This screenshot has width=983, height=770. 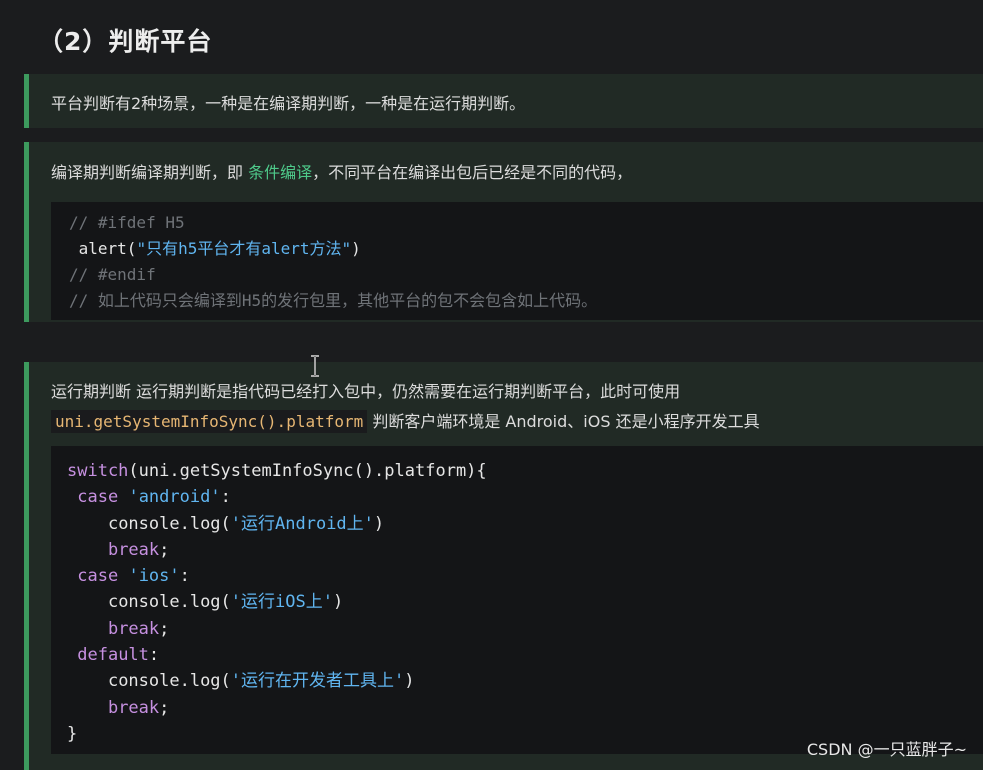 What do you see at coordinates (112, 274) in the screenshot?
I see `code-comment-endif: // #endif` at bounding box center [112, 274].